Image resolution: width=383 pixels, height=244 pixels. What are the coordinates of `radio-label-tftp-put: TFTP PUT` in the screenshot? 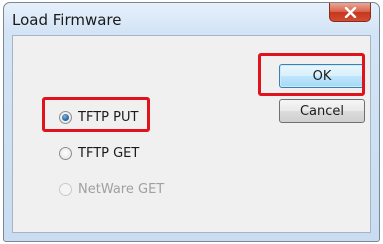 It's located at (108, 117).